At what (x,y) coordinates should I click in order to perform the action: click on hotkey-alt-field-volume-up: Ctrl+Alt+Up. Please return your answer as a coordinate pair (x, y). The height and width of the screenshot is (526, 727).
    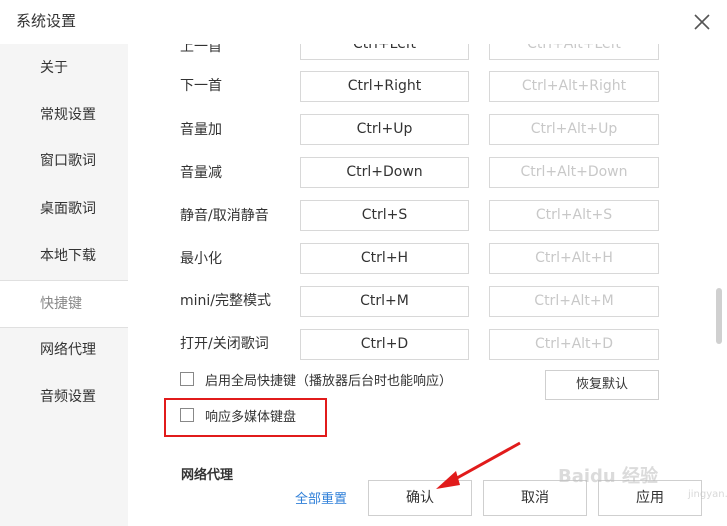
    Looking at the image, I should click on (574, 129).